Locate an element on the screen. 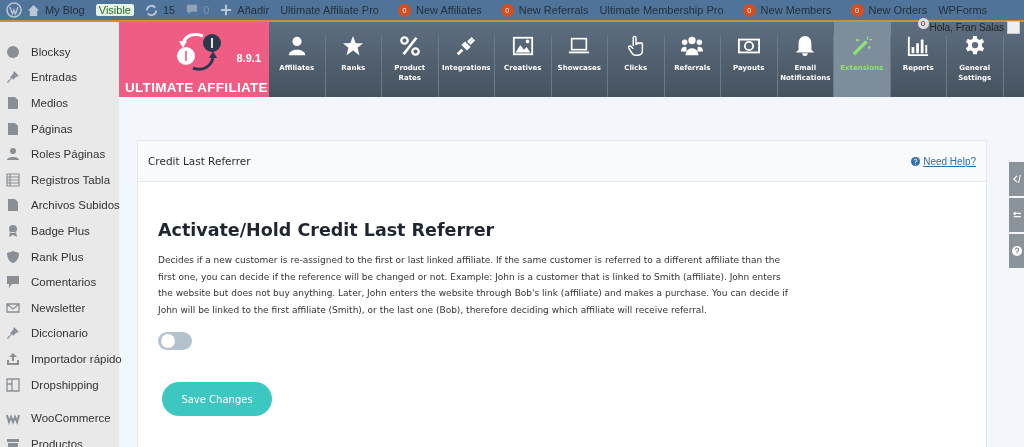  person-icon is located at coordinates (13, 154).